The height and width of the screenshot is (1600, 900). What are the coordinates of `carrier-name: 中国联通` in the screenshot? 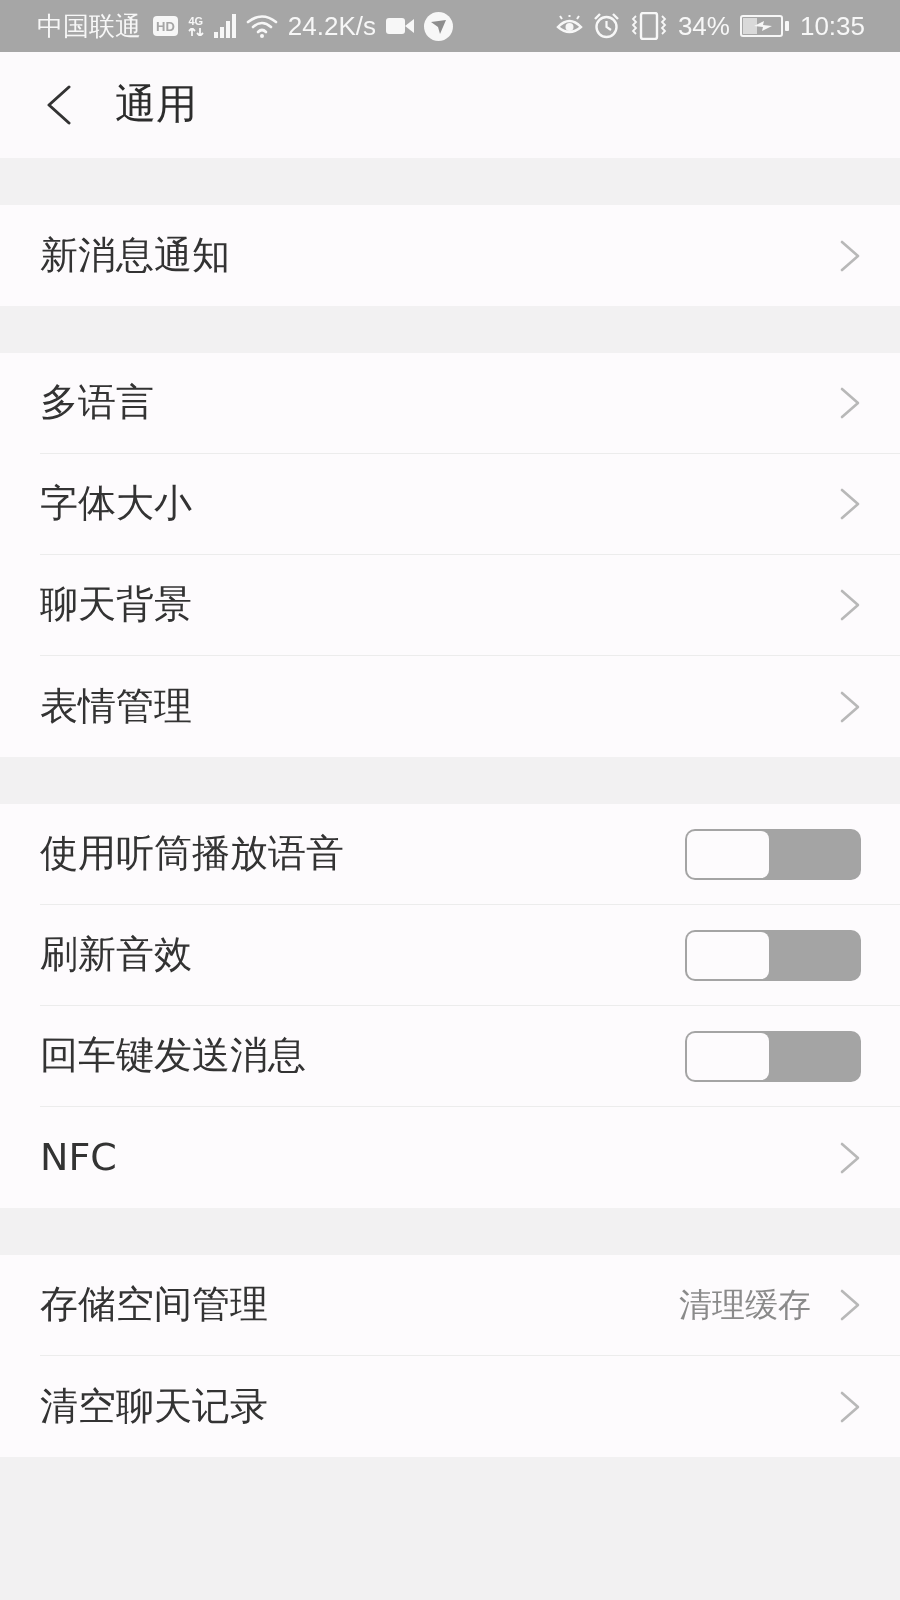 It's located at (89, 26).